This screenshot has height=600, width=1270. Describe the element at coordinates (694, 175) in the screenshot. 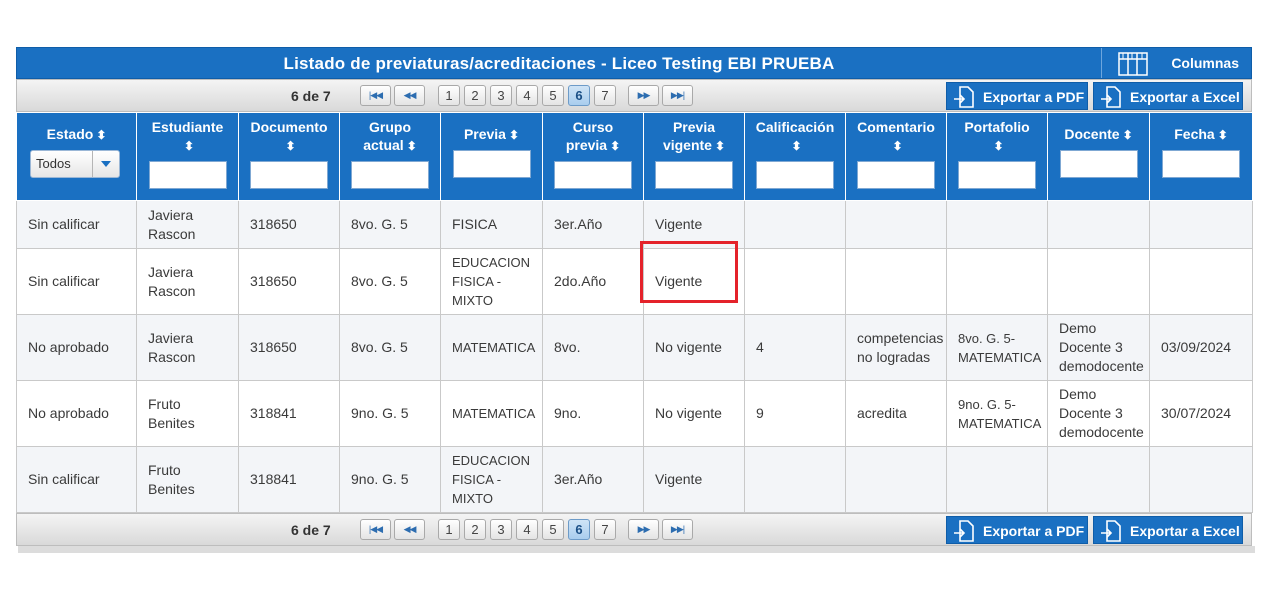

I see `vigente-filter-input` at that location.